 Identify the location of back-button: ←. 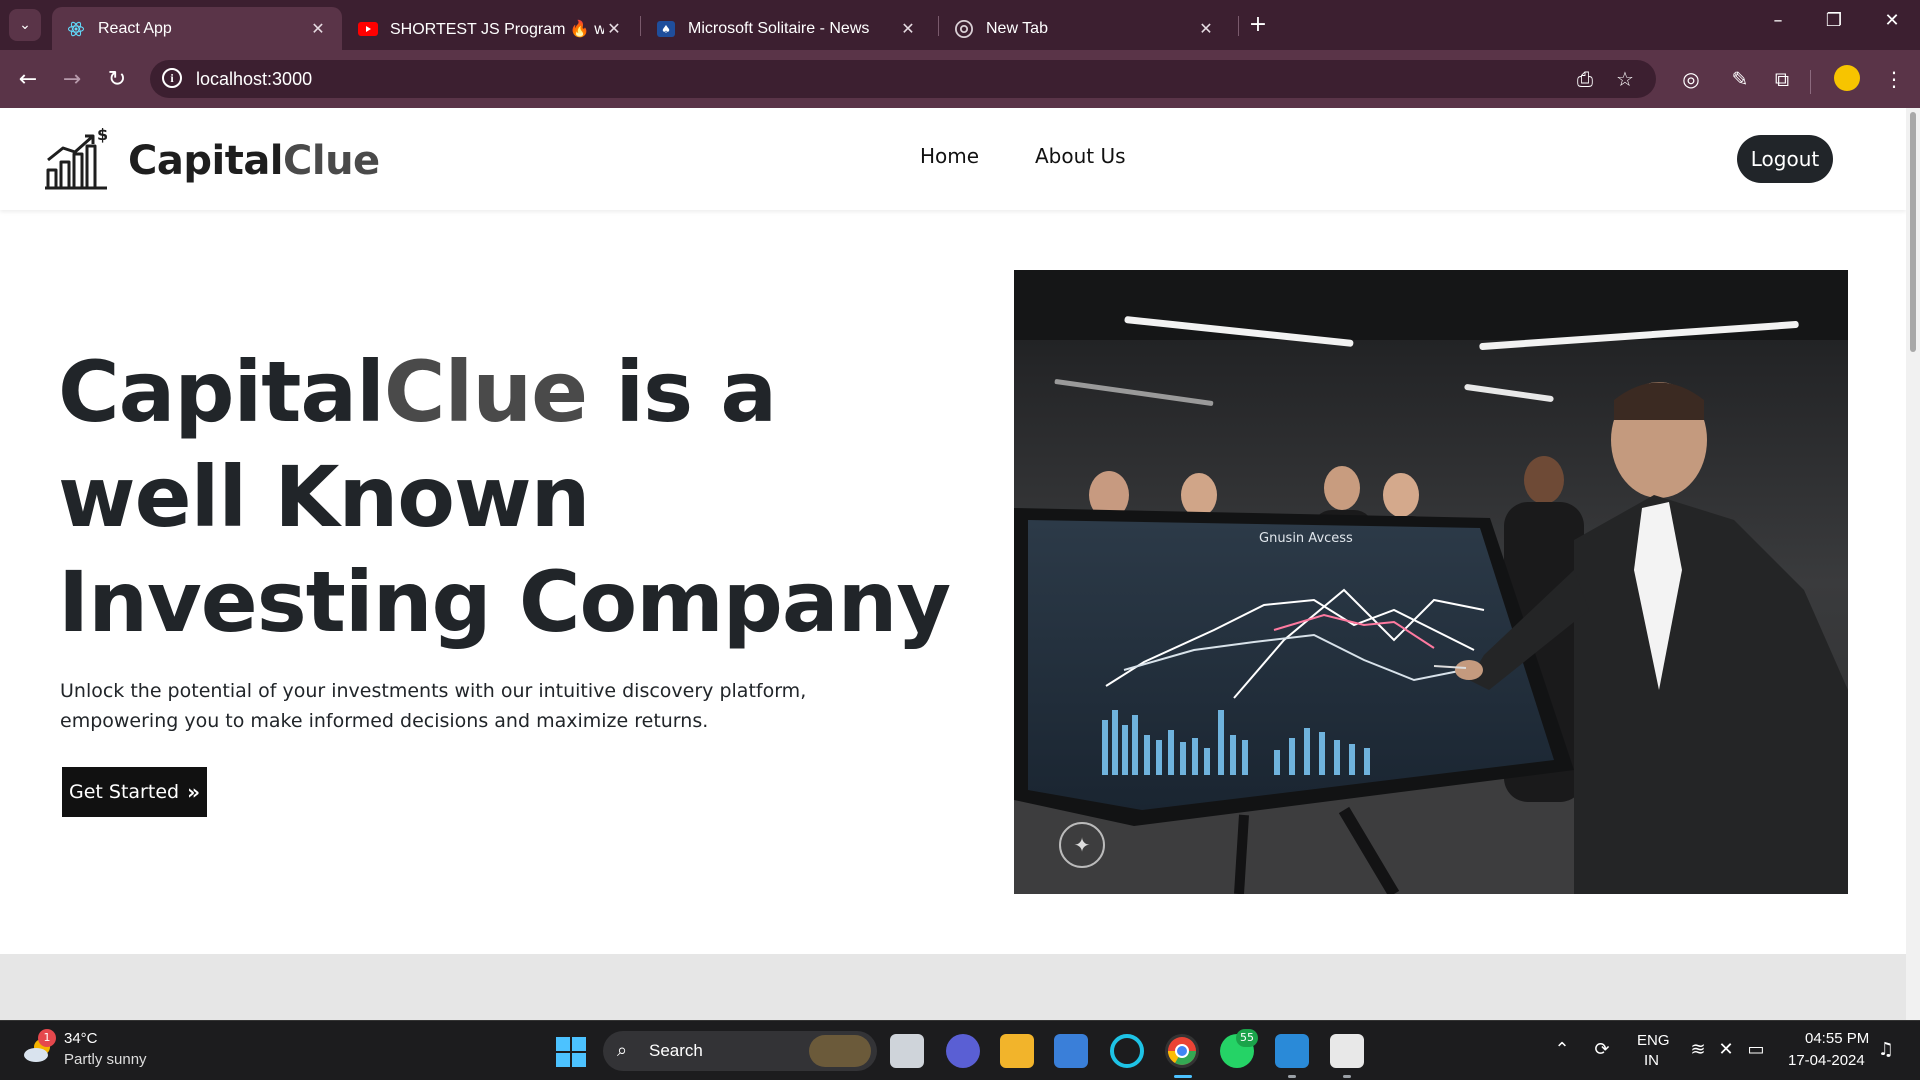
(28, 79).